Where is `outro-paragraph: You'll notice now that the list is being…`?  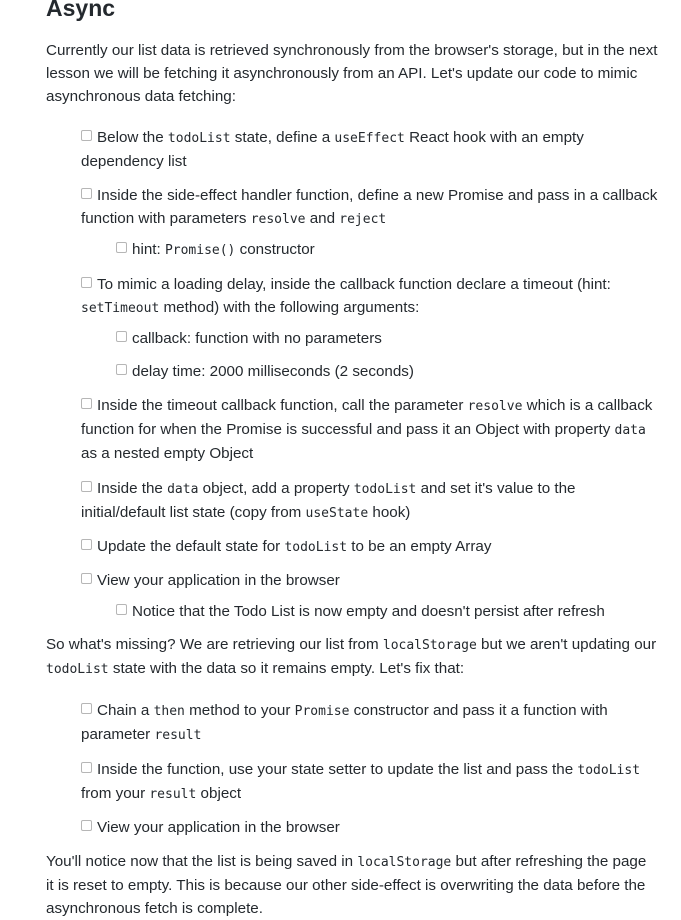
outro-paragraph: You'll notice now that the list is being… is located at coordinates (346, 885).